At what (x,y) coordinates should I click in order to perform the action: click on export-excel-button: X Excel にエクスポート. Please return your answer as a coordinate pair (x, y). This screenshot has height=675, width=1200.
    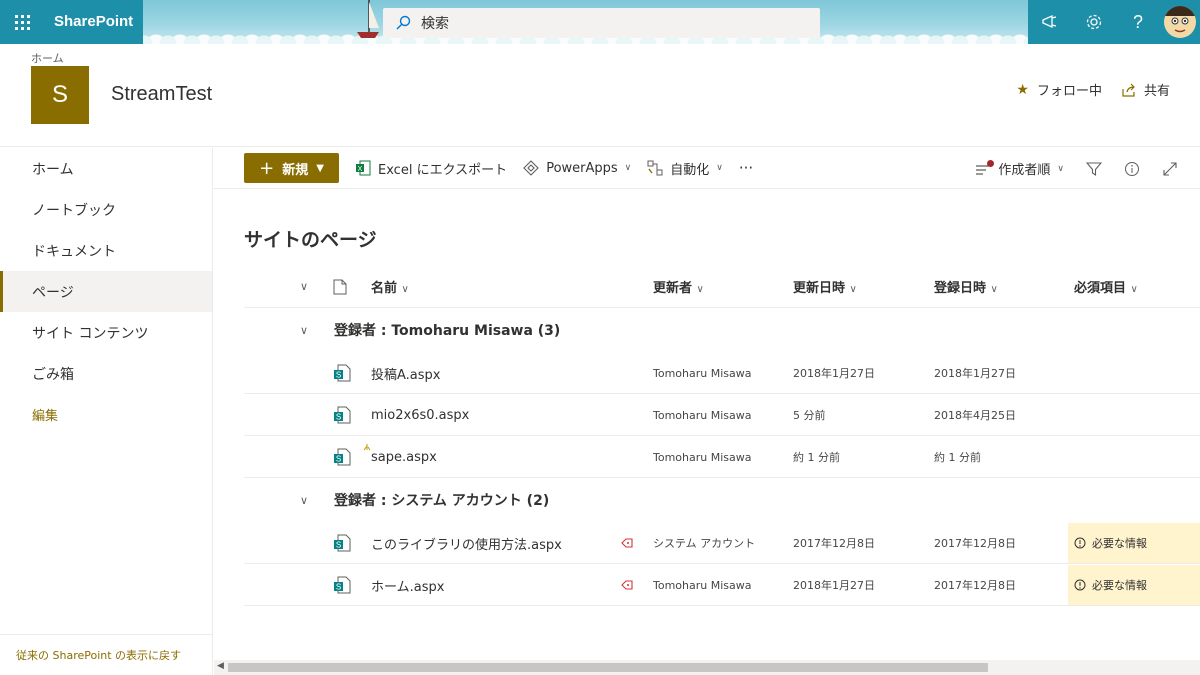
    Looking at the image, I should click on (431, 168).